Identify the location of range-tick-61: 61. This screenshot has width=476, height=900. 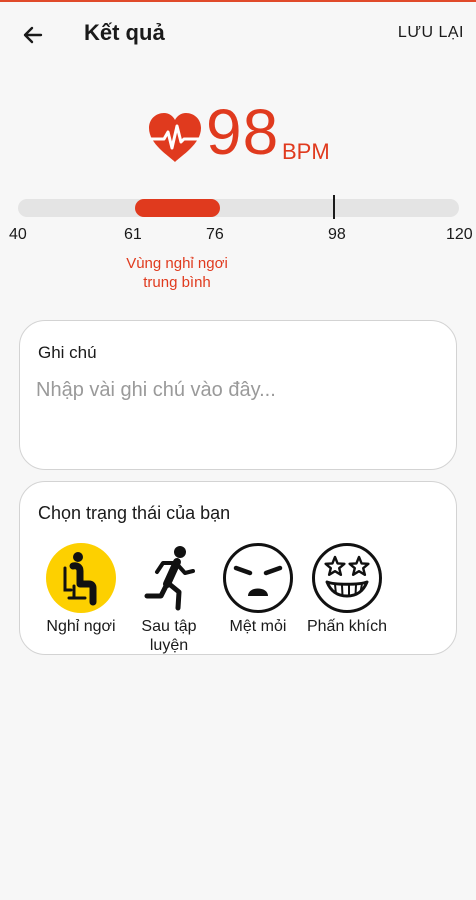
(133, 234).